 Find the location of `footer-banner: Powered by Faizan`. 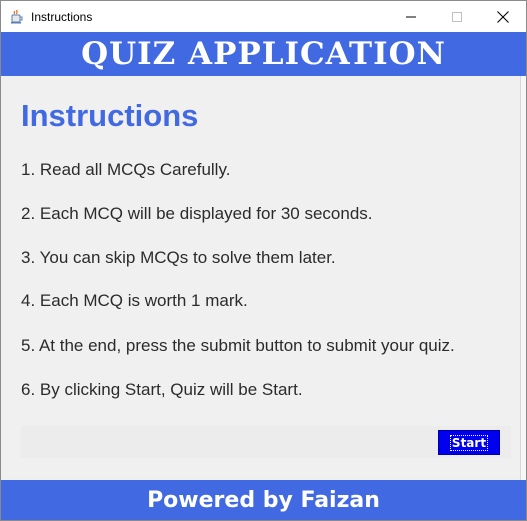

footer-banner: Powered by Faizan is located at coordinates (263, 500).